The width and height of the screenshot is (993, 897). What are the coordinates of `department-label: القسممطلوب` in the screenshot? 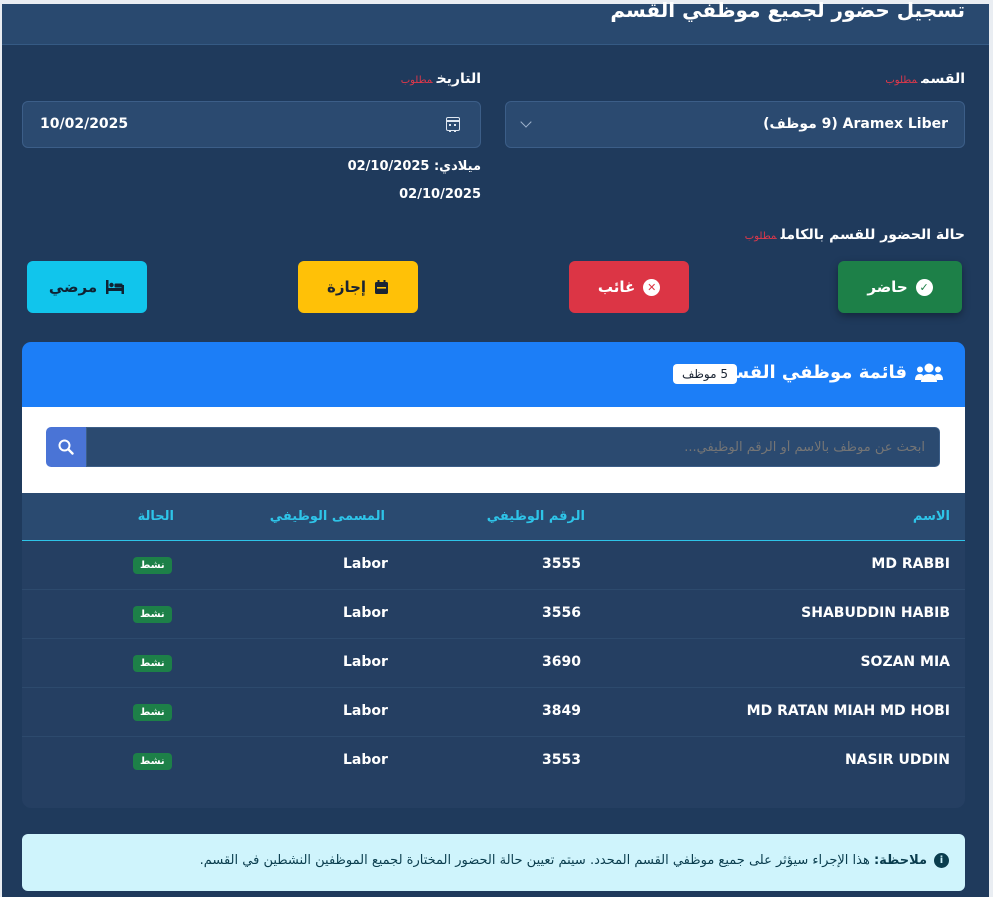 It's located at (925, 79).